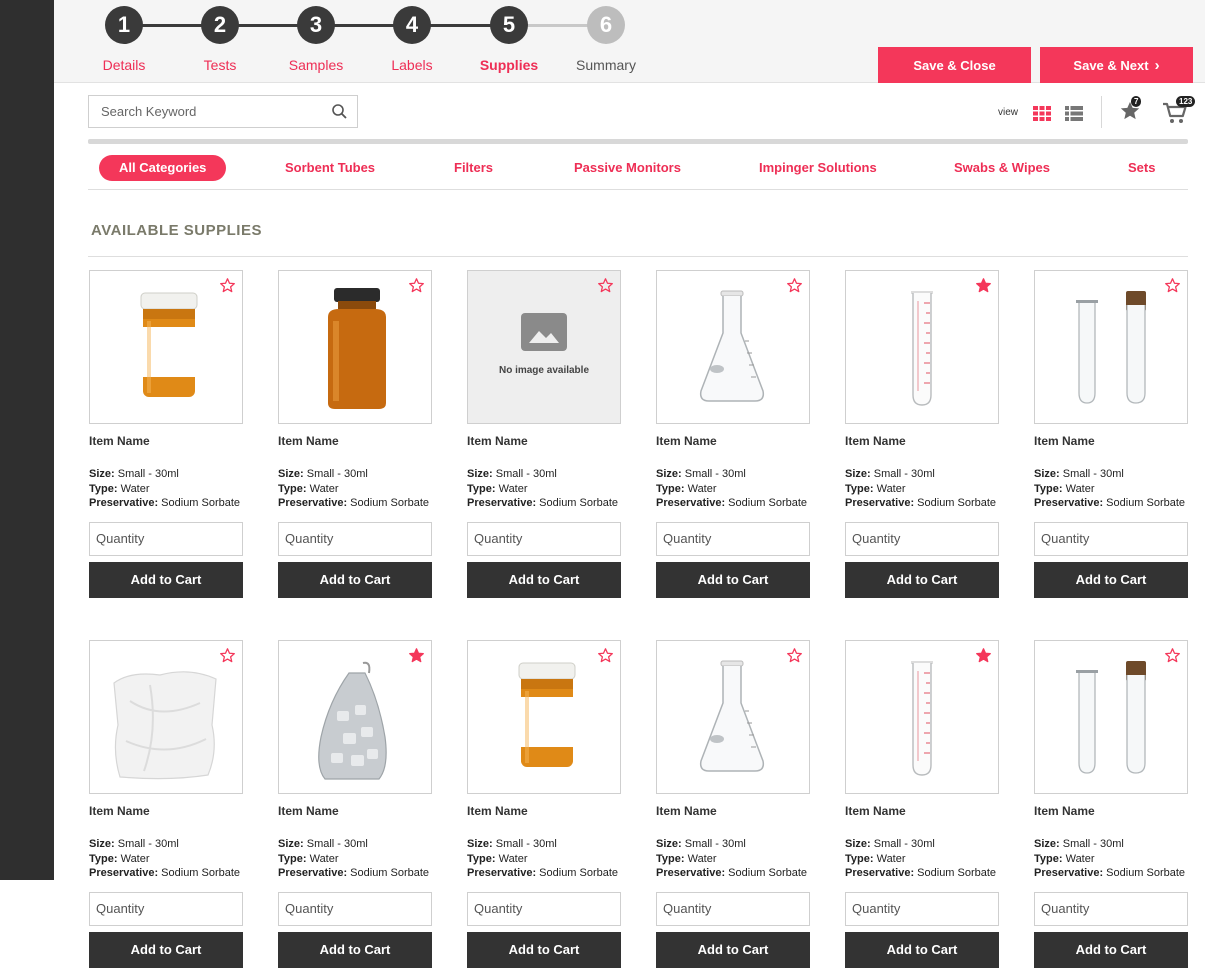 The width and height of the screenshot is (1205, 968). What do you see at coordinates (330, 168) in the screenshot?
I see `category-tab: Sorbent Tubes` at bounding box center [330, 168].